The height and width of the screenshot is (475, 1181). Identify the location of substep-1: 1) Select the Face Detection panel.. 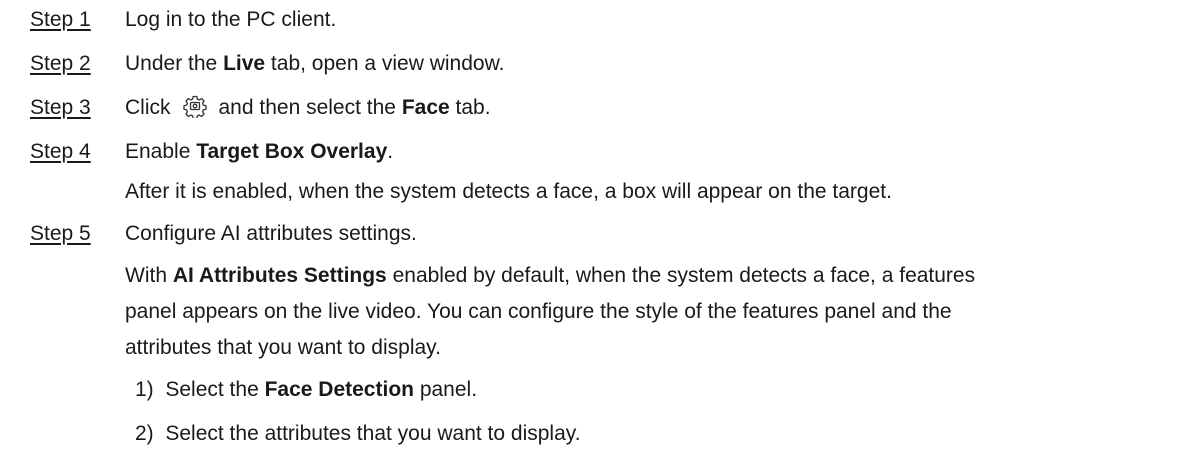
(306, 390).